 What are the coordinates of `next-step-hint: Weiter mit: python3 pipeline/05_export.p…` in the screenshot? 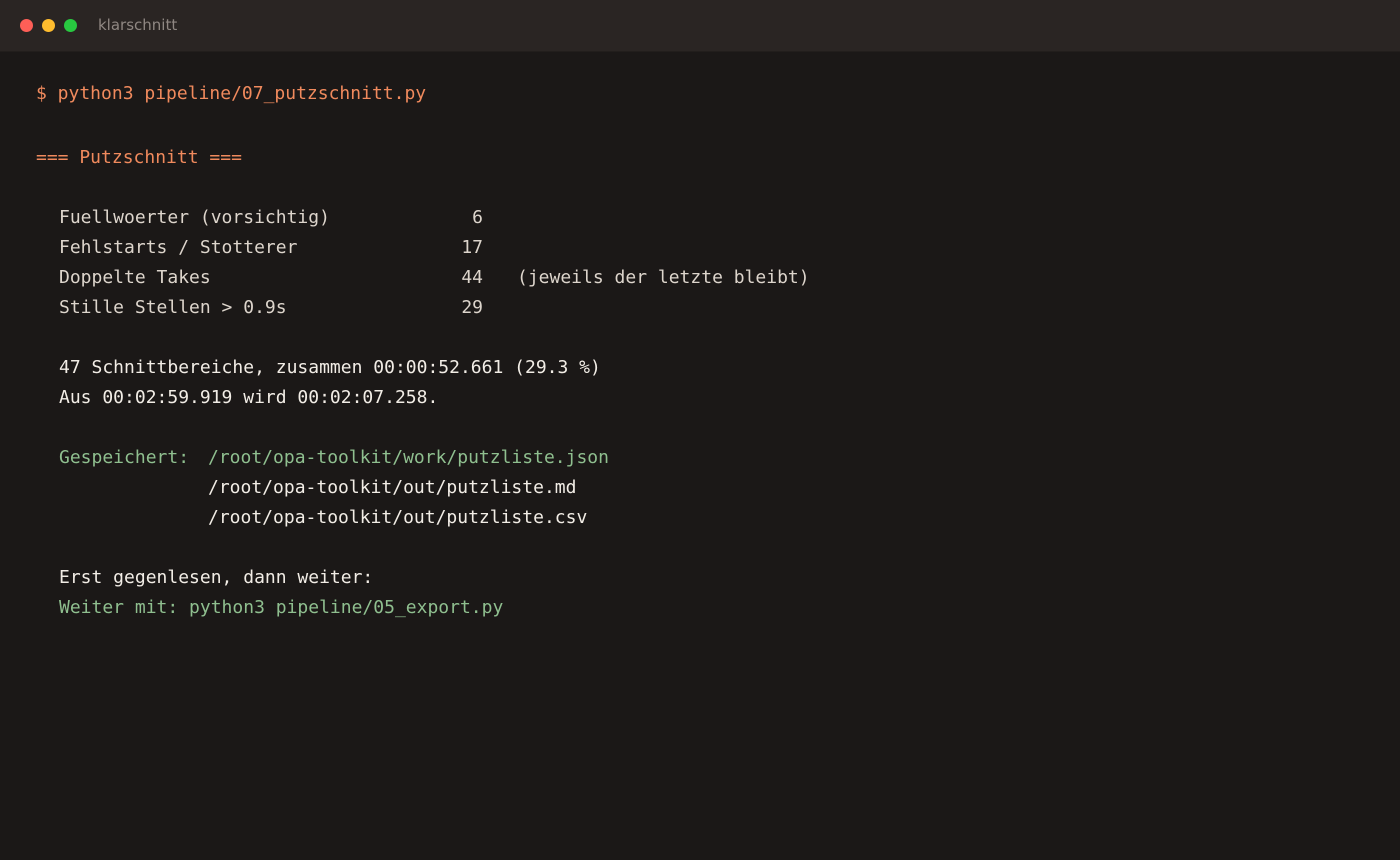 It's located at (281, 607).